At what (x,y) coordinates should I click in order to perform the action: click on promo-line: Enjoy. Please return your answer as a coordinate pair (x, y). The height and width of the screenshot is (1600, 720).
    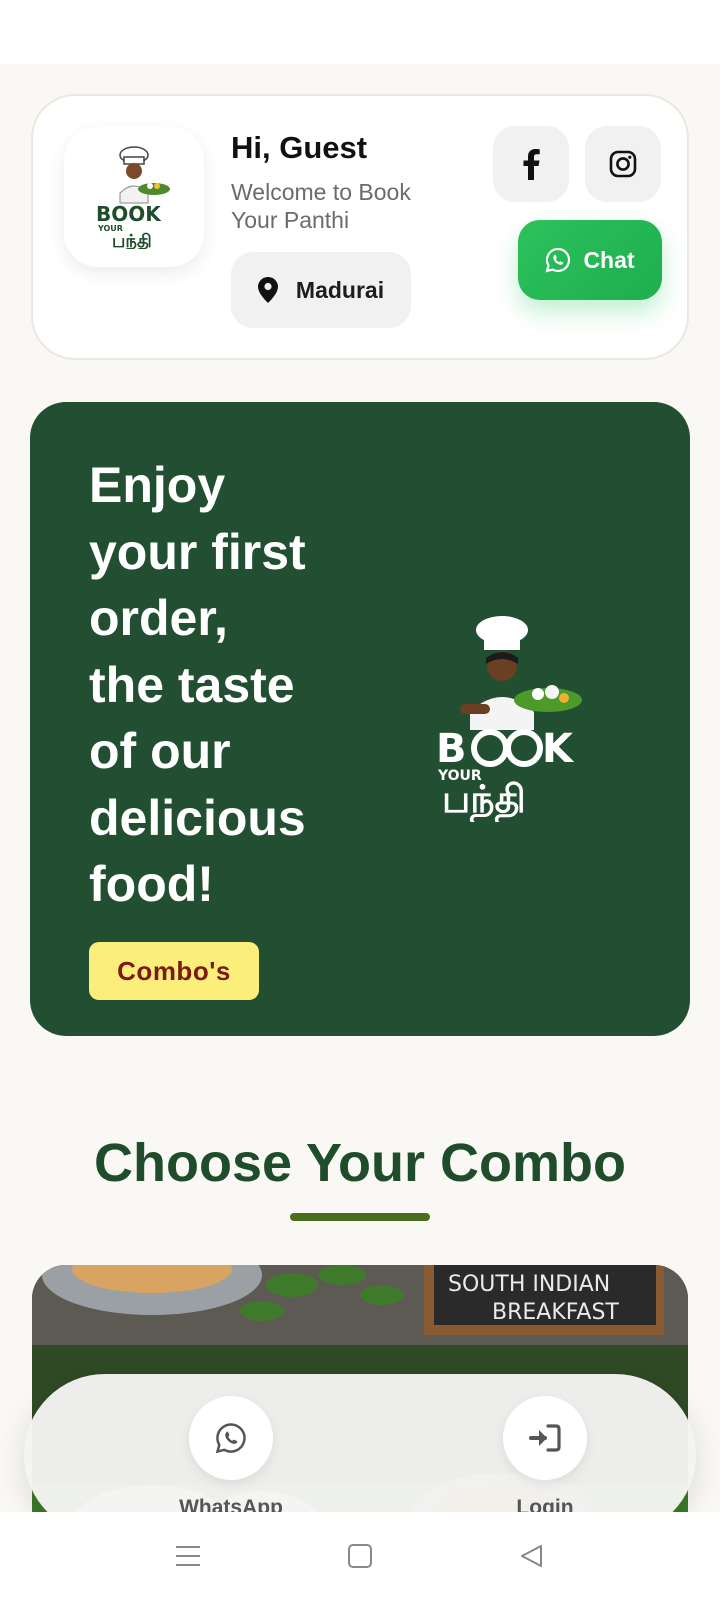
    Looking at the image, I should click on (157, 485).